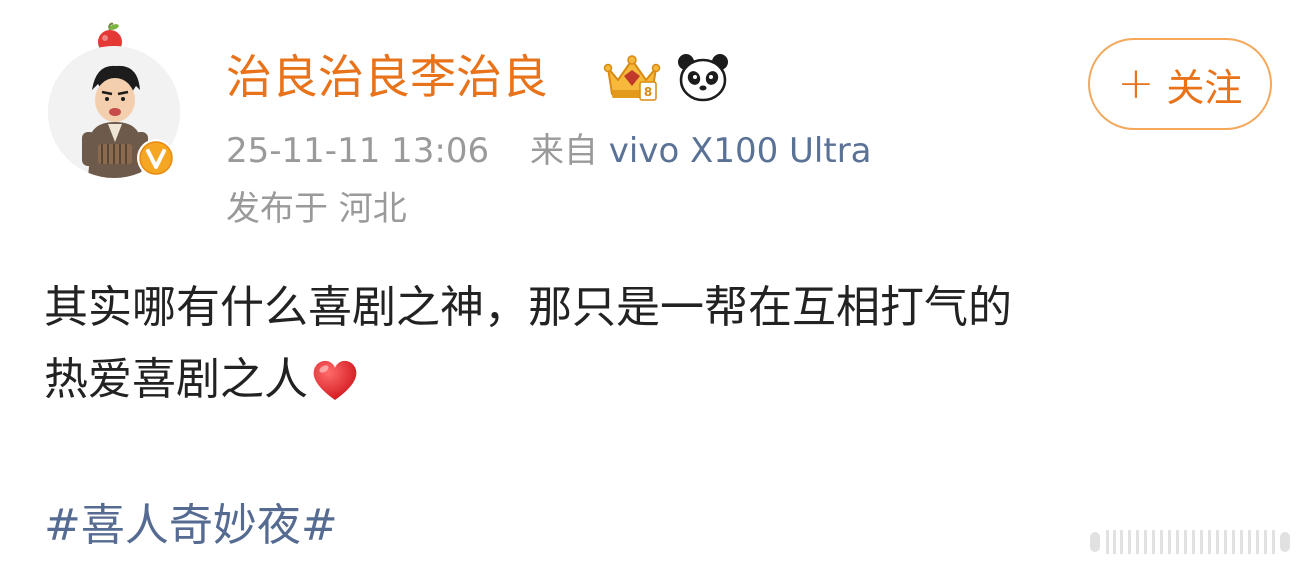 This screenshot has width=1315, height=571. I want to click on content-line: 热爱喜剧之人, so click(176, 379).